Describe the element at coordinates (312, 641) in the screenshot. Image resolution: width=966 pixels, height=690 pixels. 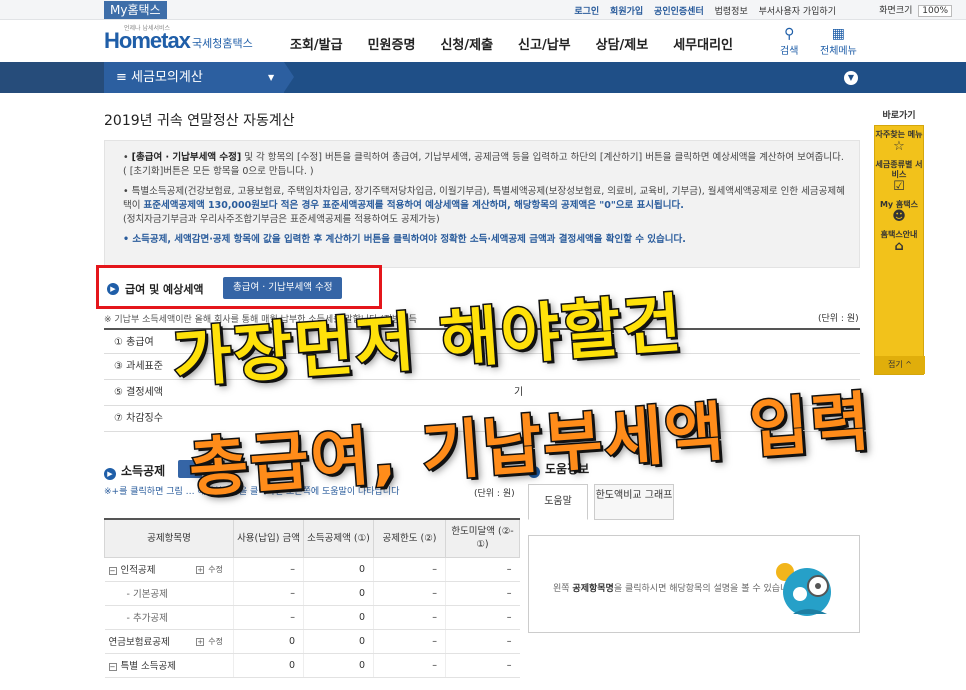
I see `table-row: 연금보험료공제 + 수정 0 0 – –` at that location.